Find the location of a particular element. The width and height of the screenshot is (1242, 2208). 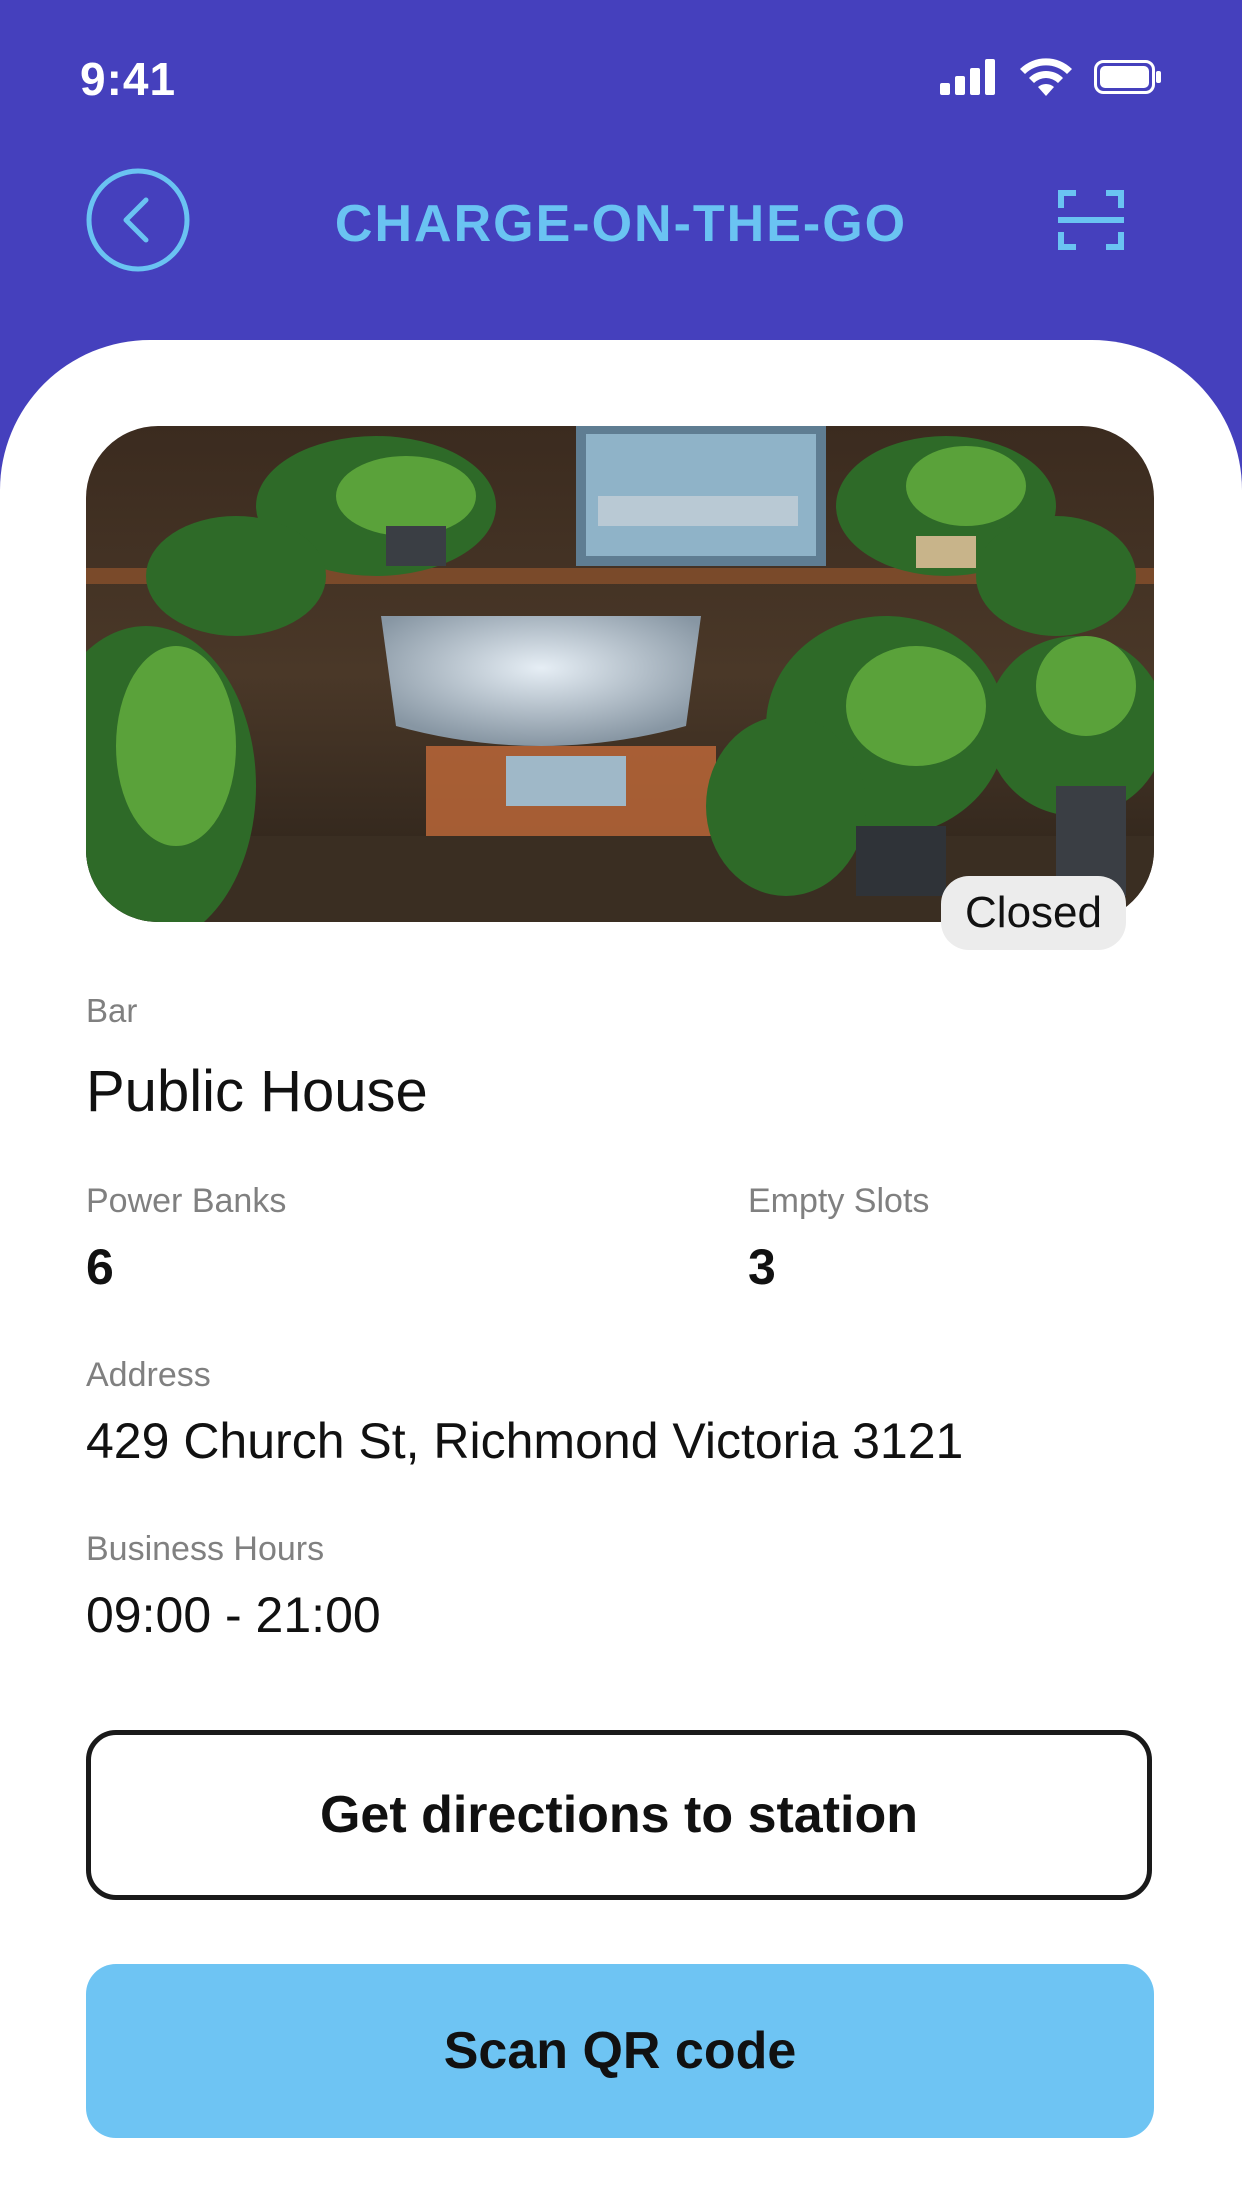

empty-slots-value: 3 is located at coordinates (762, 1267).